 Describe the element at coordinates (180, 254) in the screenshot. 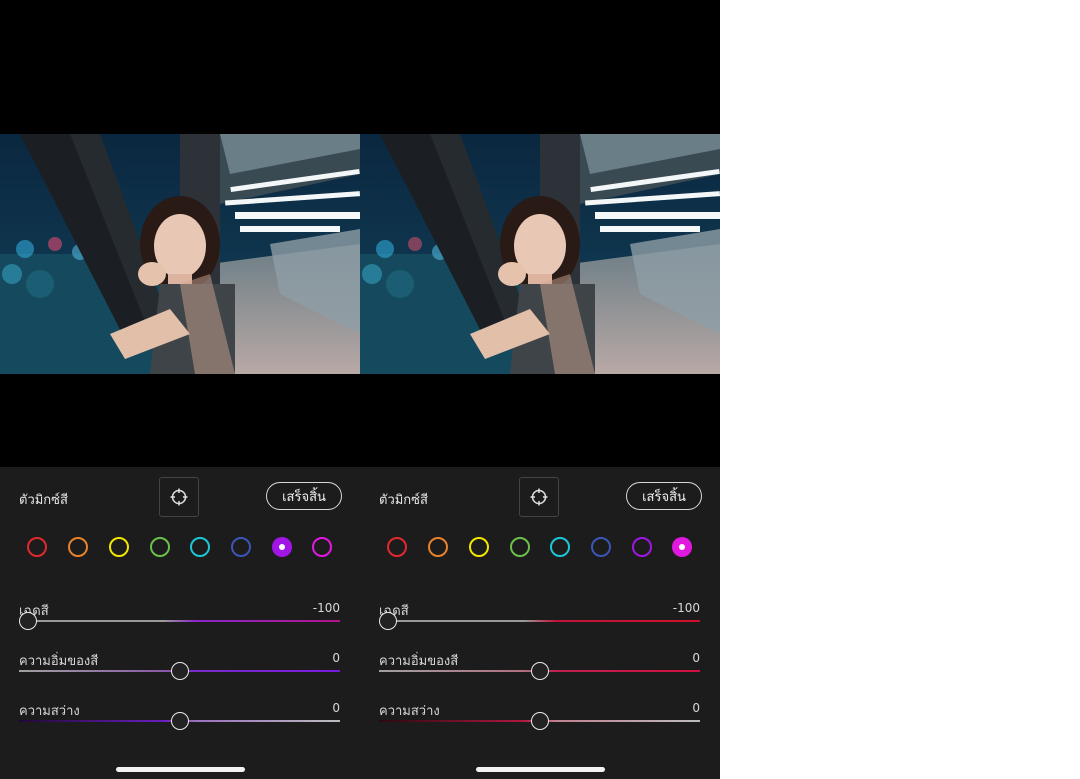

I see `photo-left` at that location.